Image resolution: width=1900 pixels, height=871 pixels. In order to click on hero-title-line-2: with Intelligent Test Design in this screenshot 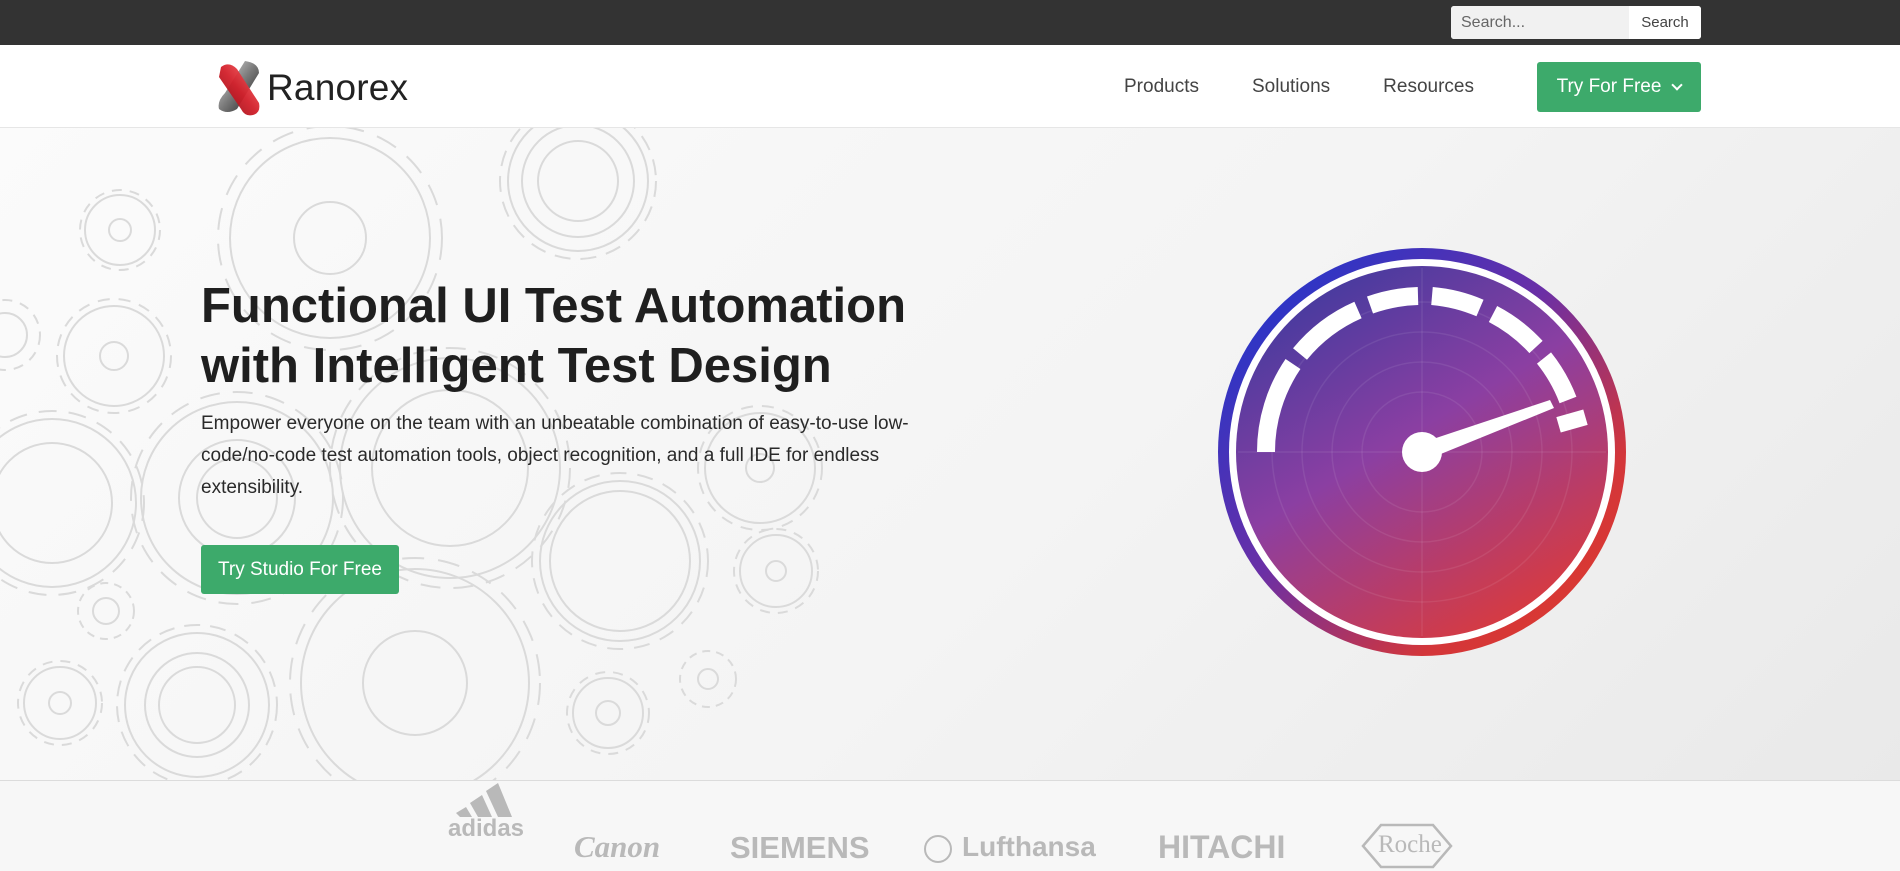, I will do `click(516, 366)`.